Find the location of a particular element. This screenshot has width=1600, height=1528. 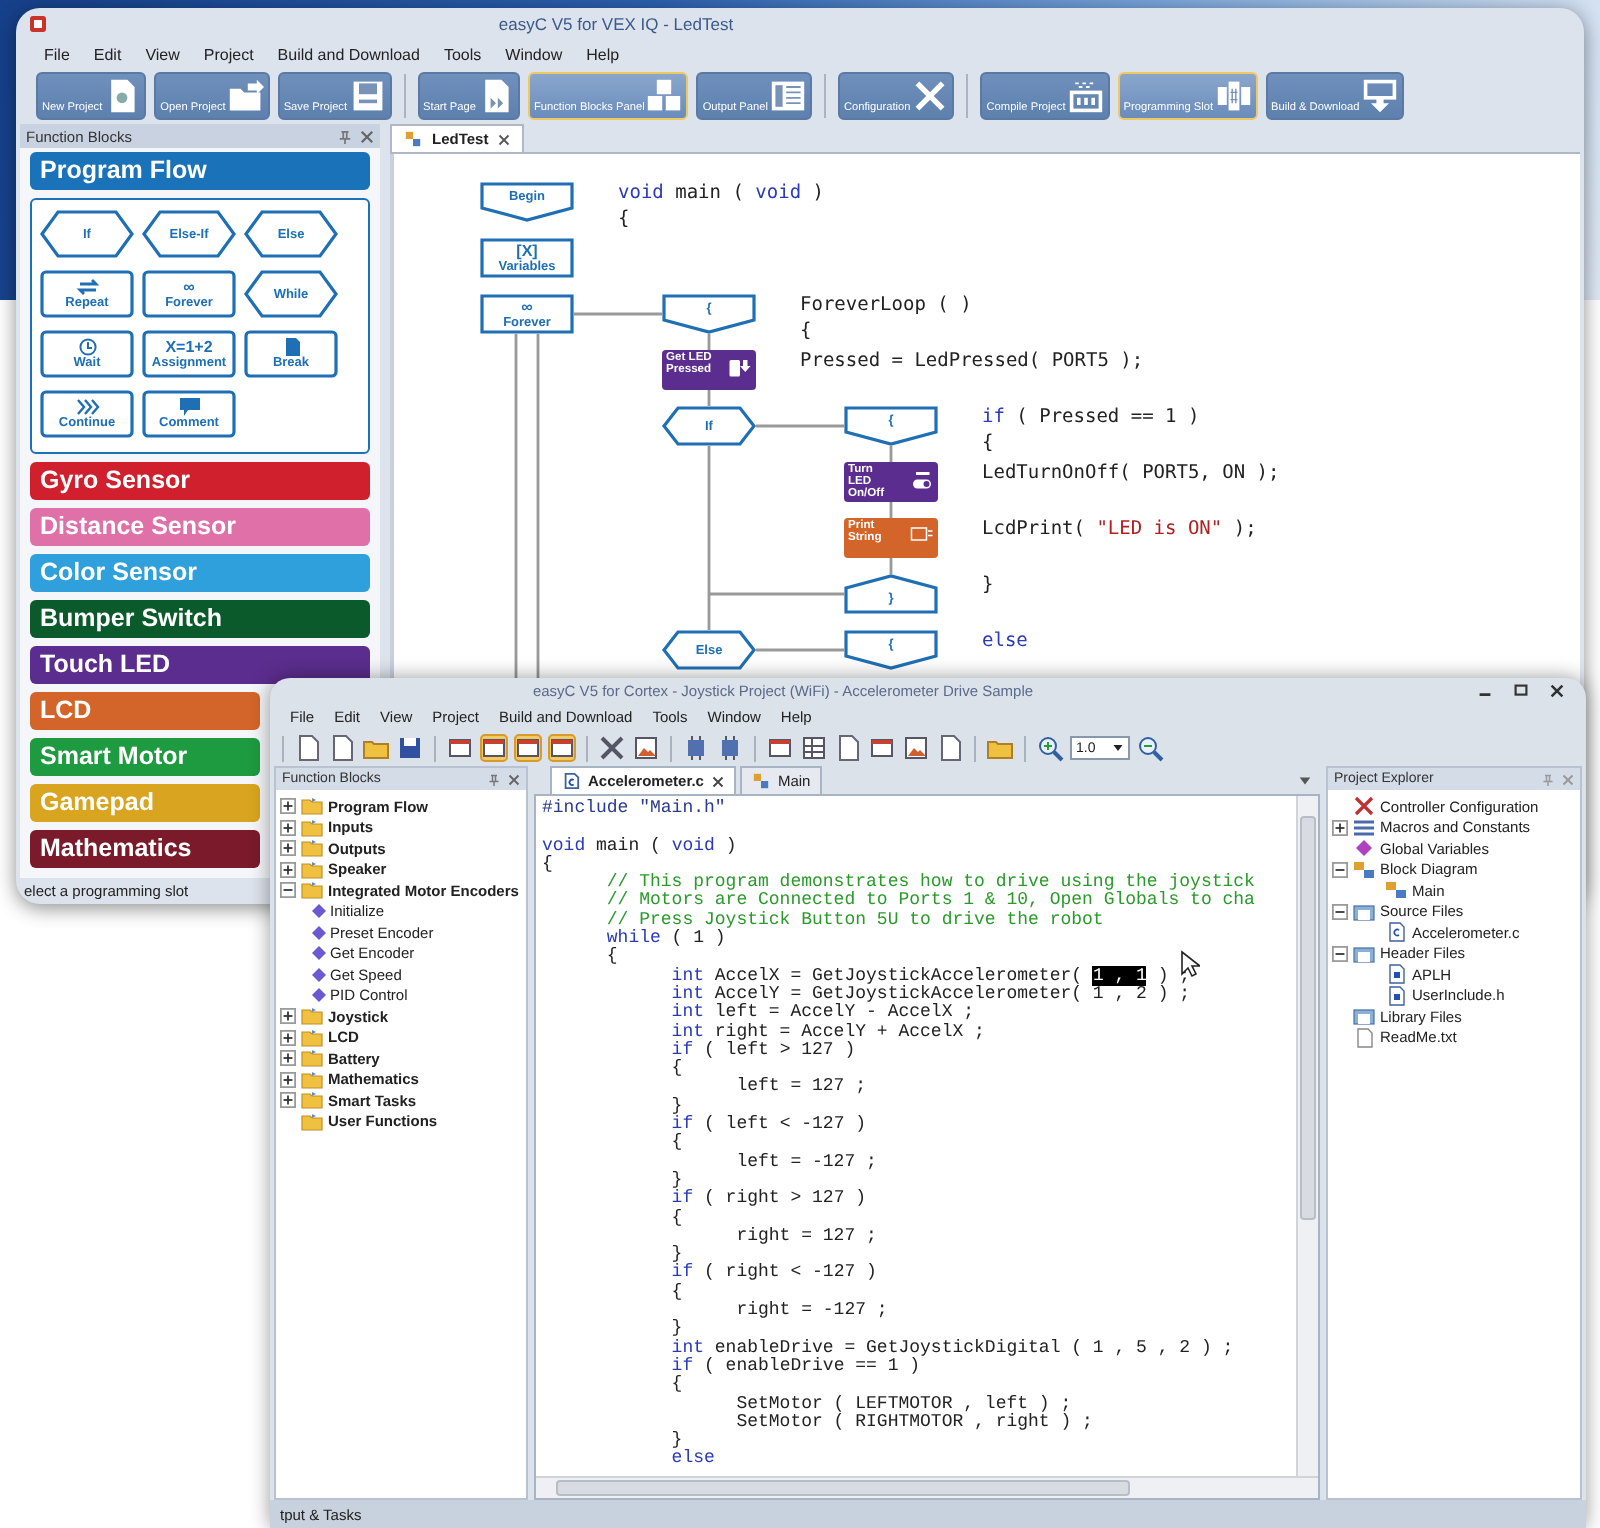

code-line: int enableDrive = GetJoystickDigital ( 1 , 5 , 2 ) ; is located at coordinates (951, 1348).